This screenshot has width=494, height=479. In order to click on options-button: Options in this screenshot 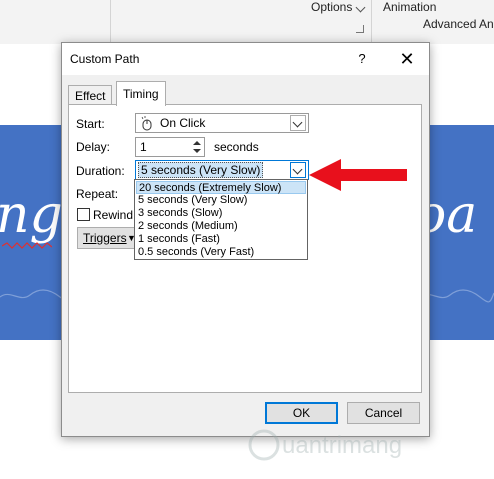, I will do `click(331, 7)`.